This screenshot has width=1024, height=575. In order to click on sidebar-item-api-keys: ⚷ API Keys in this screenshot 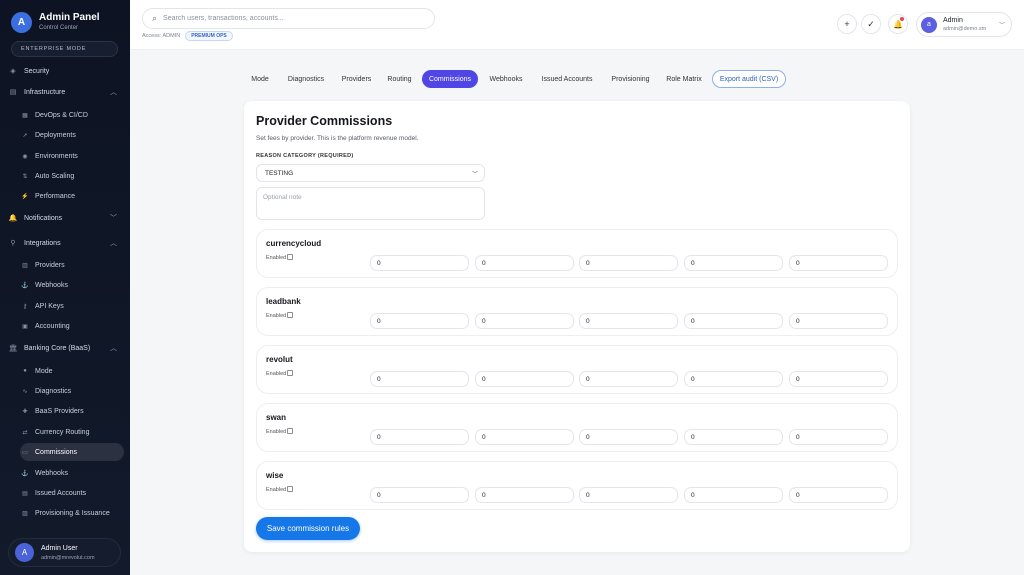, I will do `click(72, 306)`.